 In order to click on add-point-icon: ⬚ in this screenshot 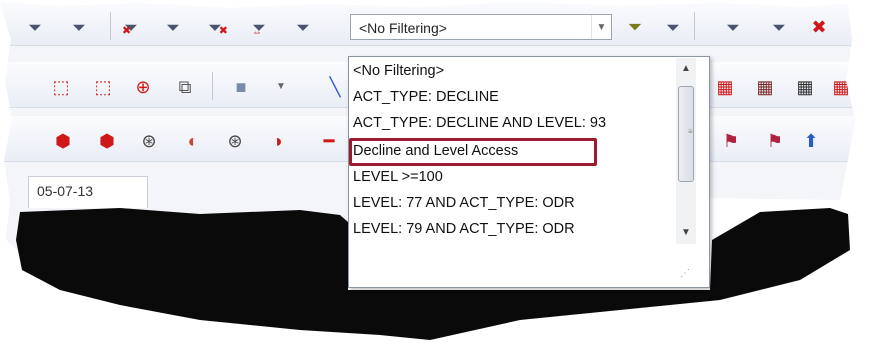, I will do `click(61, 87)`.